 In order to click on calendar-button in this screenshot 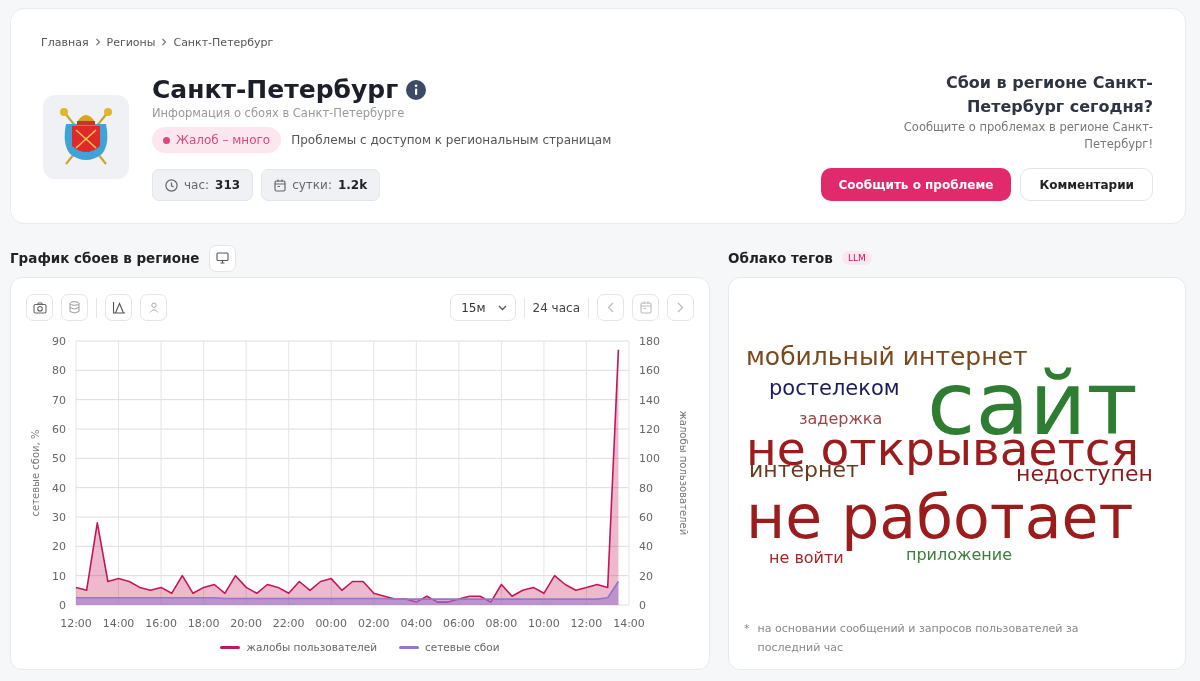, I will do `click(645, 307)`.